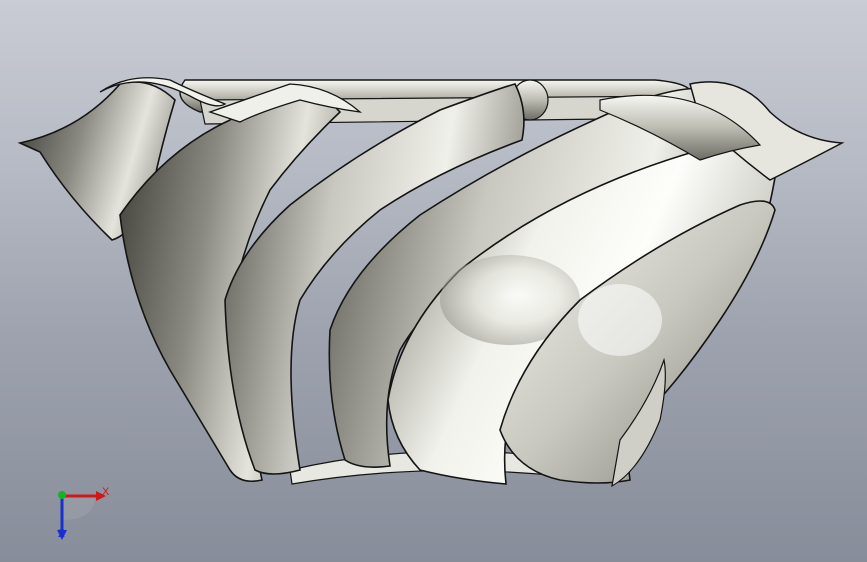  Describe the element at coordinates (78, 508) in the screenshot. I see `triad-shadow` at that location.